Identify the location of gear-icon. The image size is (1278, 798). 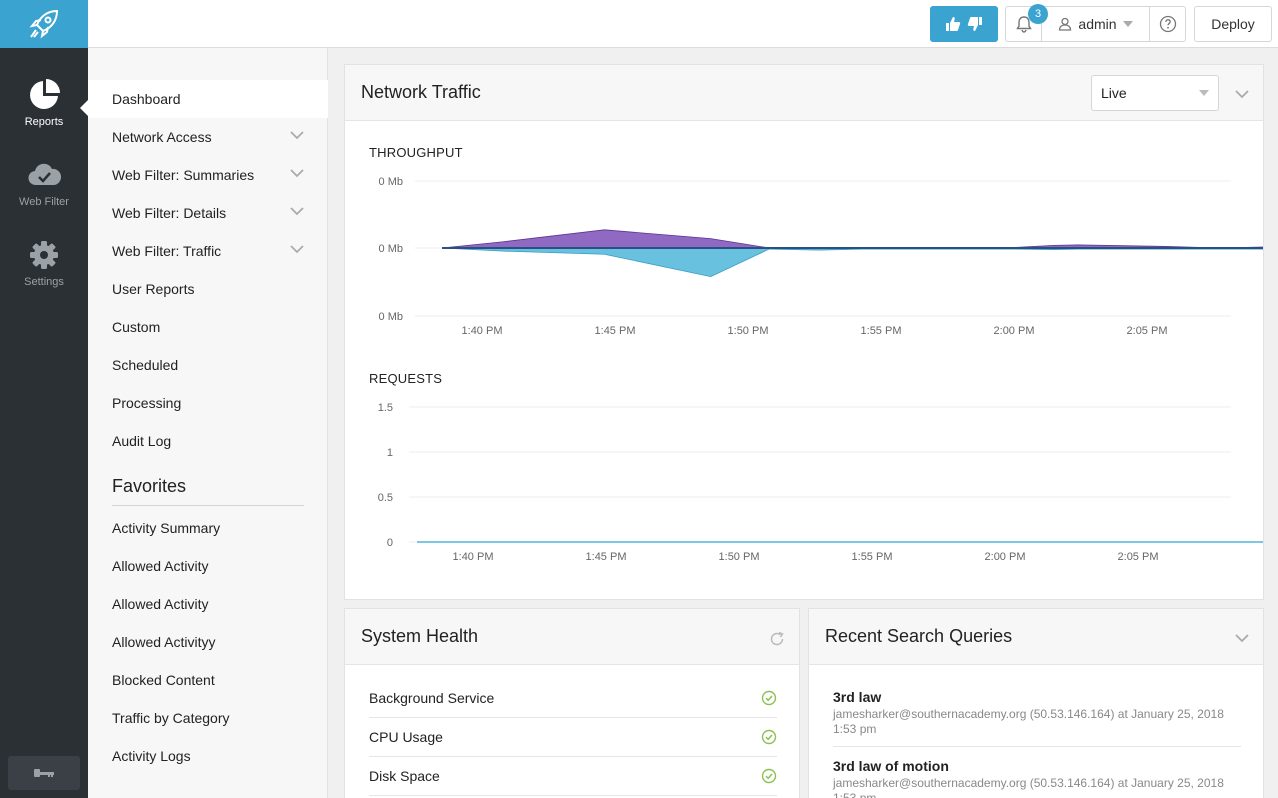
(44, 255).